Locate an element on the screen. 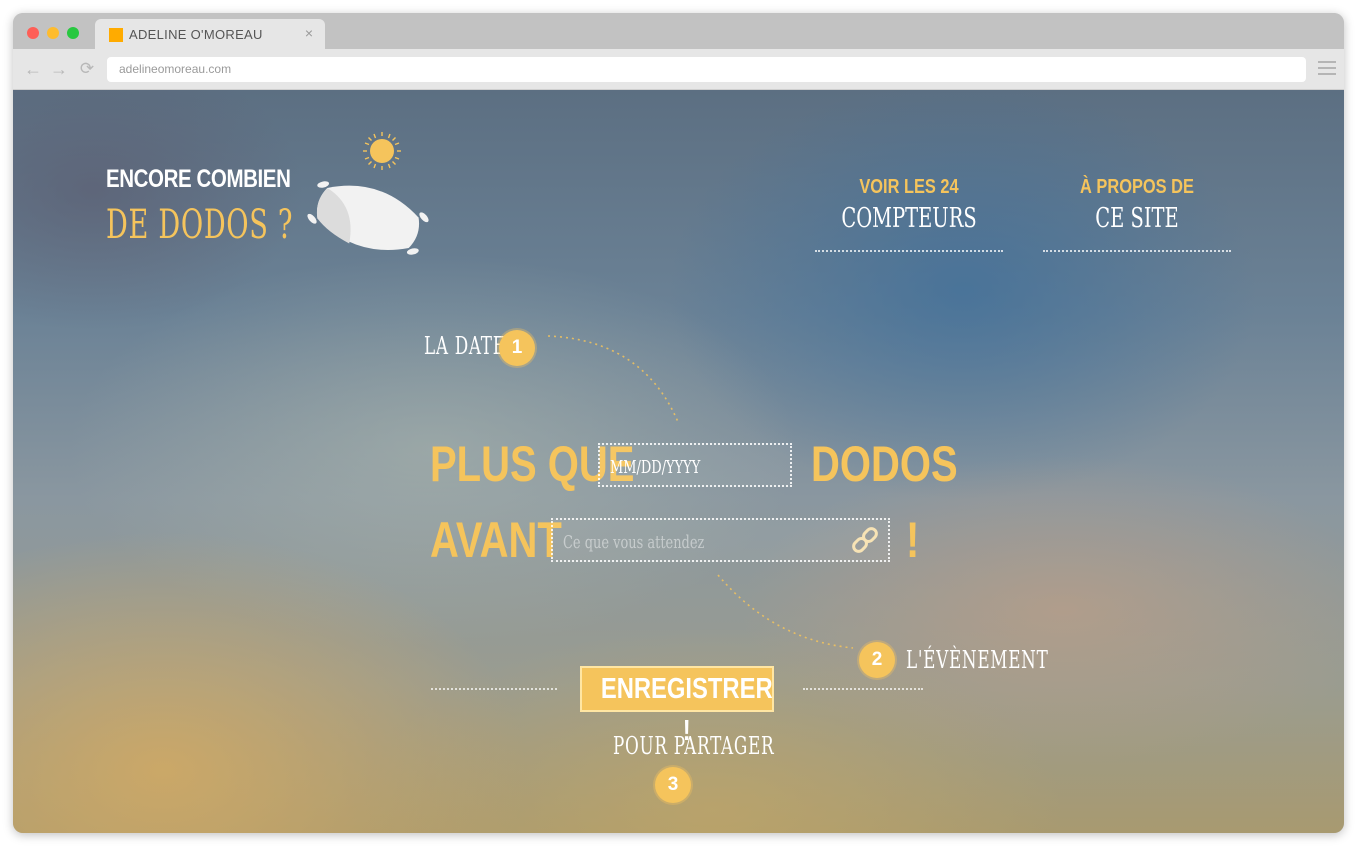  save-button: ENREGISTRER ! is located at coordinates (677, 706).